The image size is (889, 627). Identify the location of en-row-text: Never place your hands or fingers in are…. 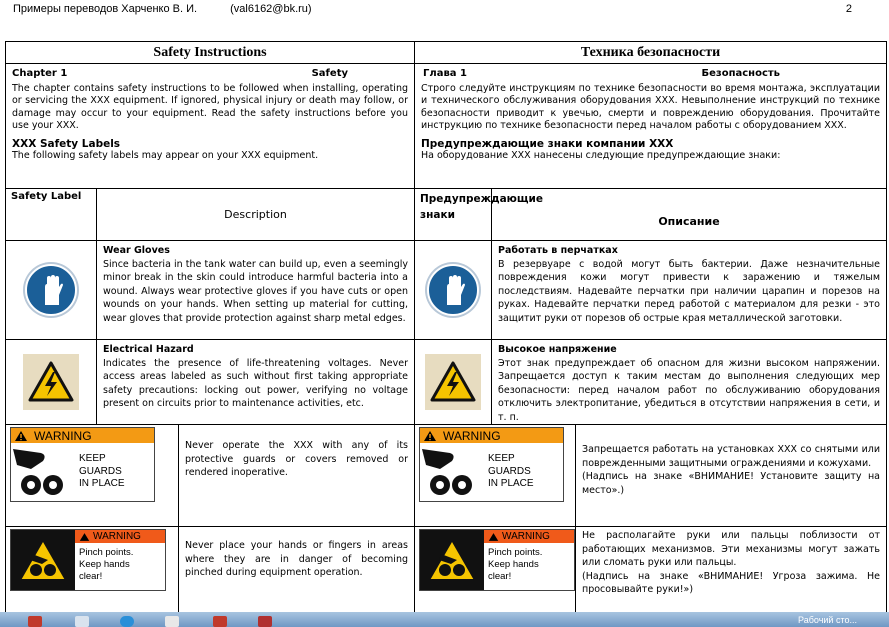
(296, 559).